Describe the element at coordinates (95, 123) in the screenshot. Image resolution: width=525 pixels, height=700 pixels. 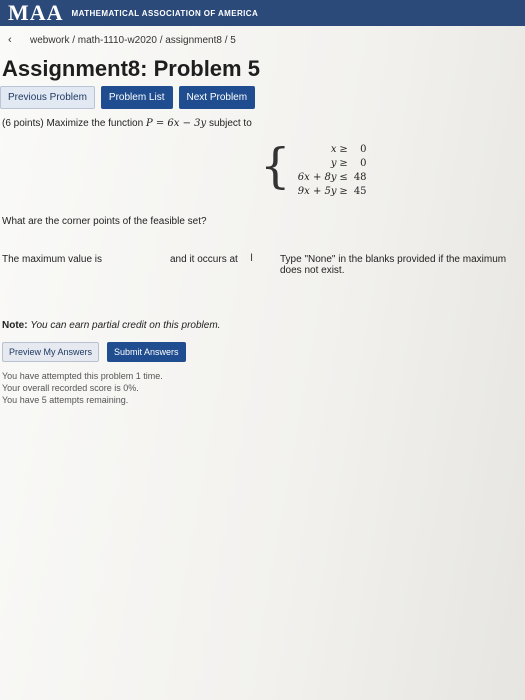
I see `problem-prefix: Maximize the function` at that location.